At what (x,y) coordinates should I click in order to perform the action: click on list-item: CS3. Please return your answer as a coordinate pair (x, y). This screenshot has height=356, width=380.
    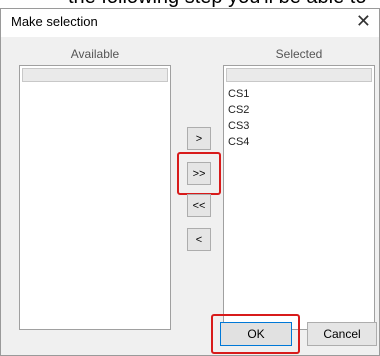
    Looking at the image, I should click on (238, 126).